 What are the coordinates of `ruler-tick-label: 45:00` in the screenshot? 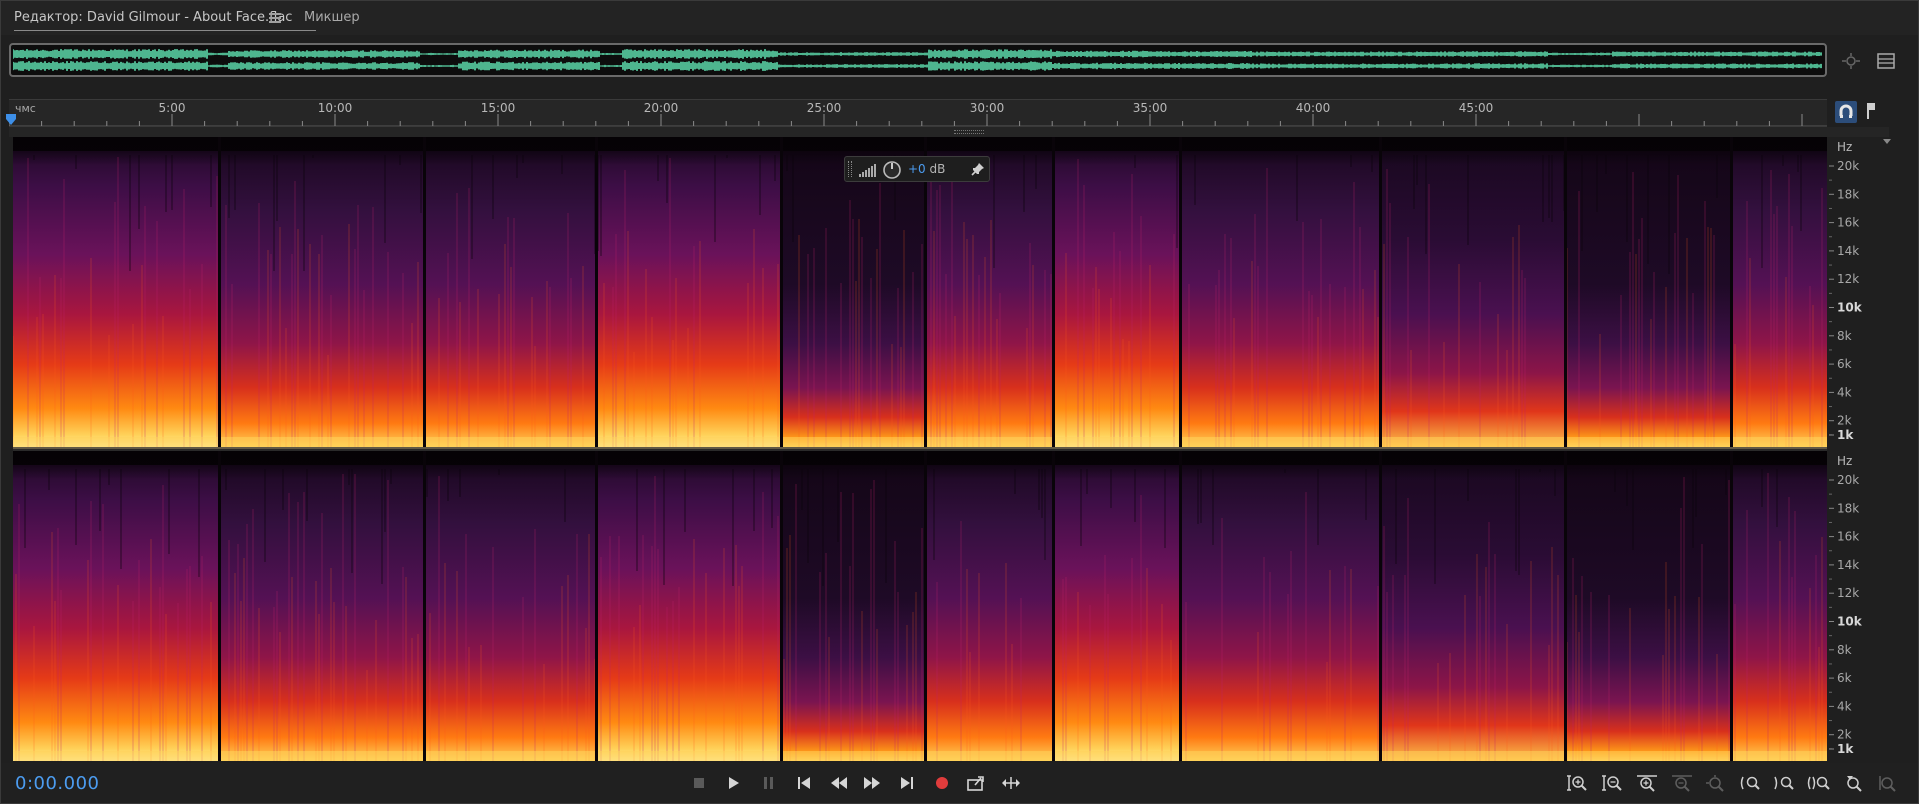 It's located at (1476, 108).